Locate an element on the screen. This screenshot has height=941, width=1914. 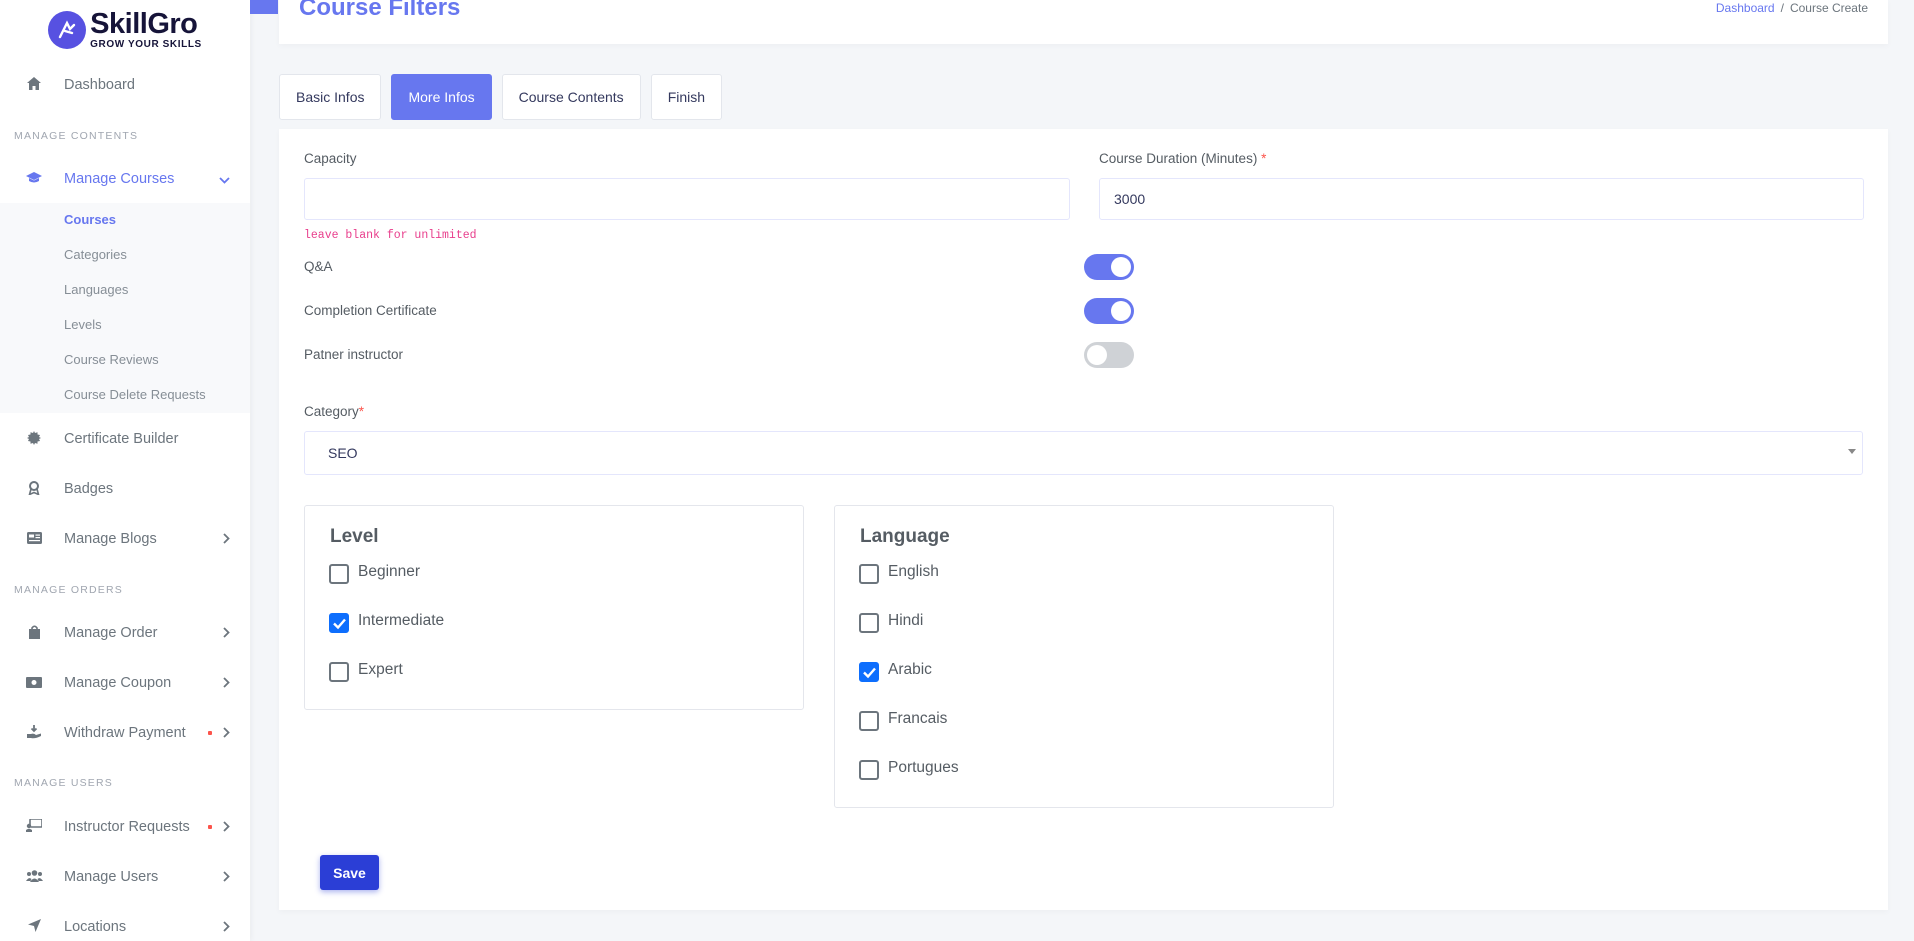
tab-more-infos: More Infos is located at coordinates (441, 97).